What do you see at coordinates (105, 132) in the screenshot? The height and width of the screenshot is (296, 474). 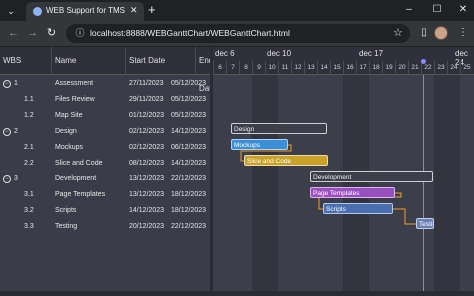 I see `table-row: −2 Design 02/12/2023 14/12/2023` at bounding box center [105, 132].